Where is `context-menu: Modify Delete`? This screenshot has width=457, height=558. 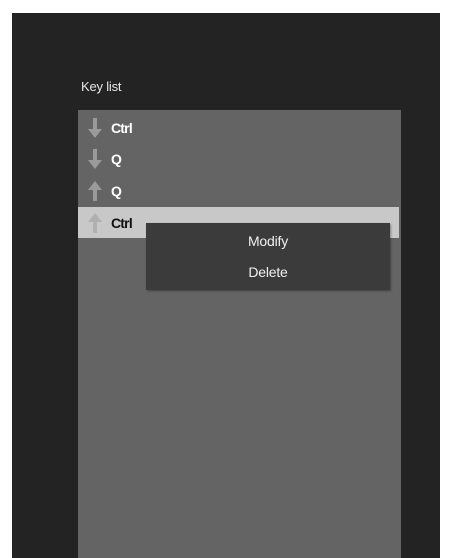
context-menu: Modify Delete is located at coordinates (268, 256).